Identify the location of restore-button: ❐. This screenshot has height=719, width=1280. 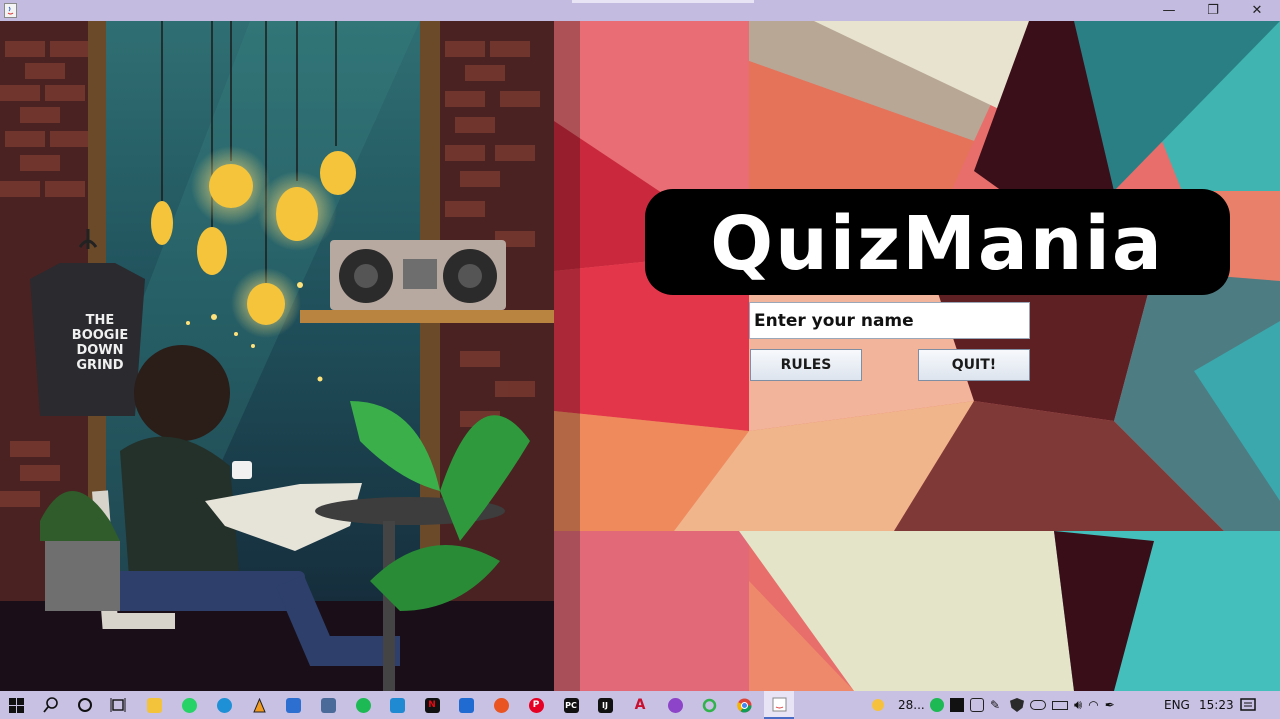
(1213, 10).